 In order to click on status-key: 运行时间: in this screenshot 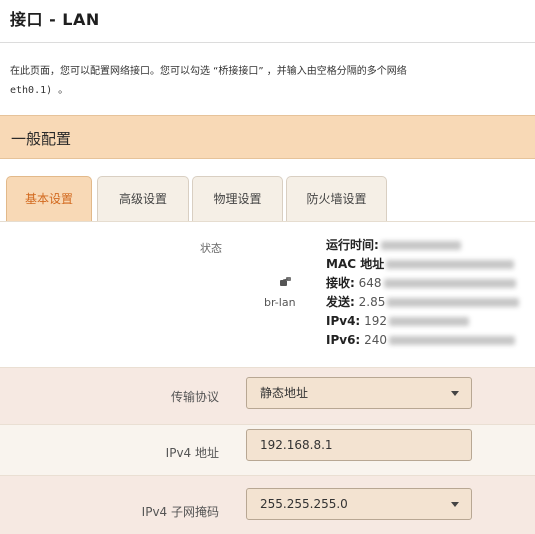, I will do `click(352, 245)`.